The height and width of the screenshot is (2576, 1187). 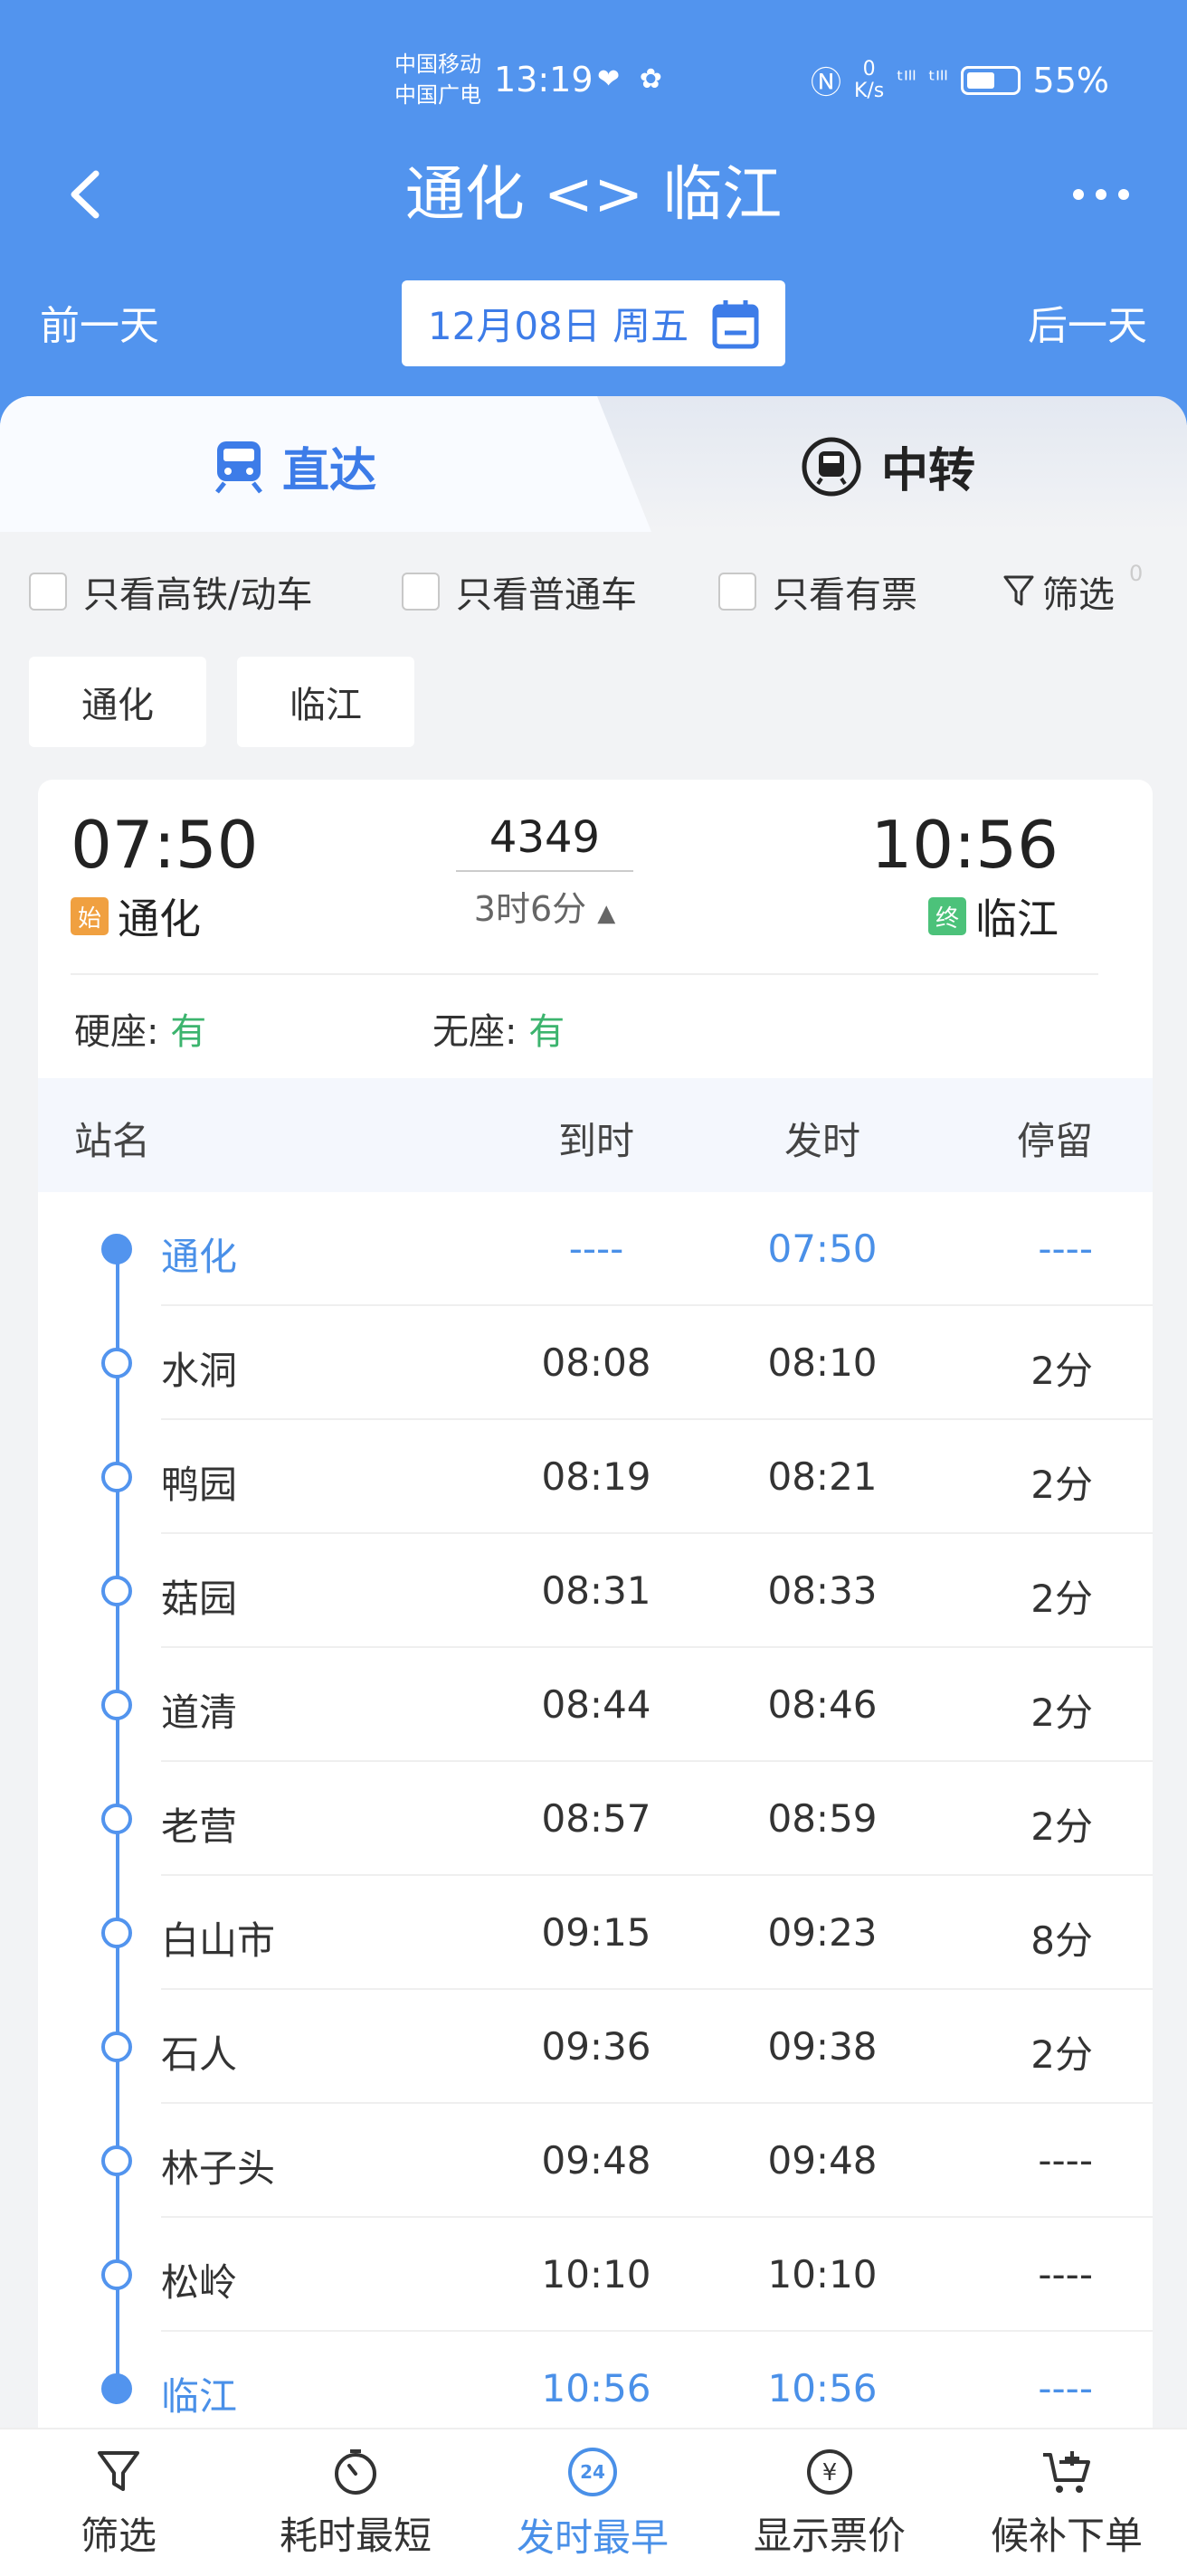 What do you see at coordinates (887, 466) in the screenshot?
I see `tab-transfer: 中转` at bounding box center [887, 466].